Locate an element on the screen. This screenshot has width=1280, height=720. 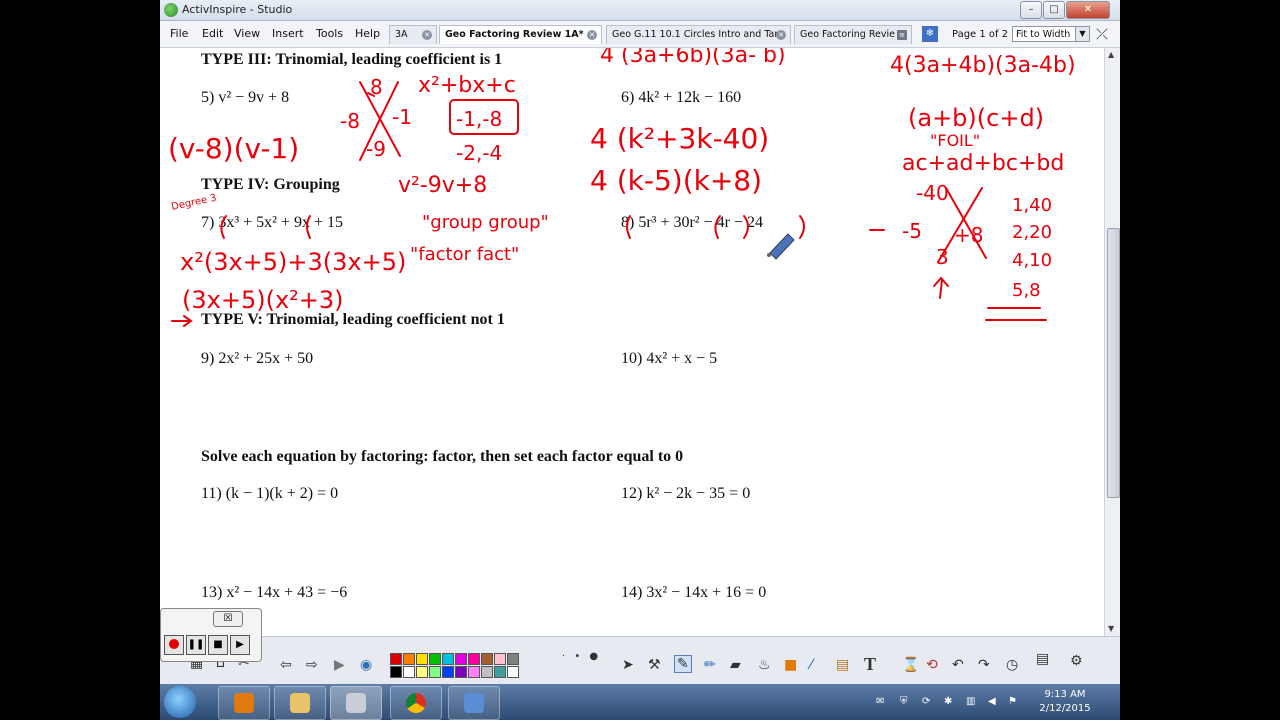
flag-icon: ⚑ is located at coordinates (1012, 701).